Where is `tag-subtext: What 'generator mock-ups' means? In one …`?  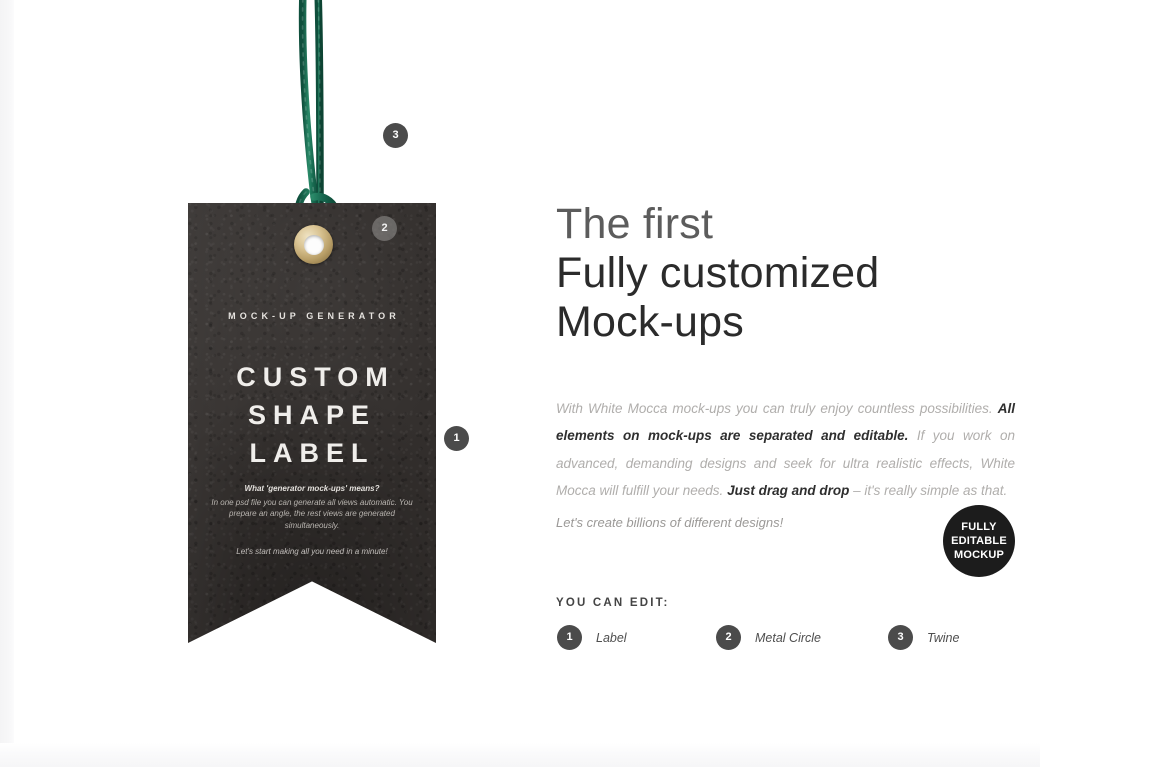
tag-subtext: What 'generator mock-ups' means? In one … is located at coordinates (312, 520).